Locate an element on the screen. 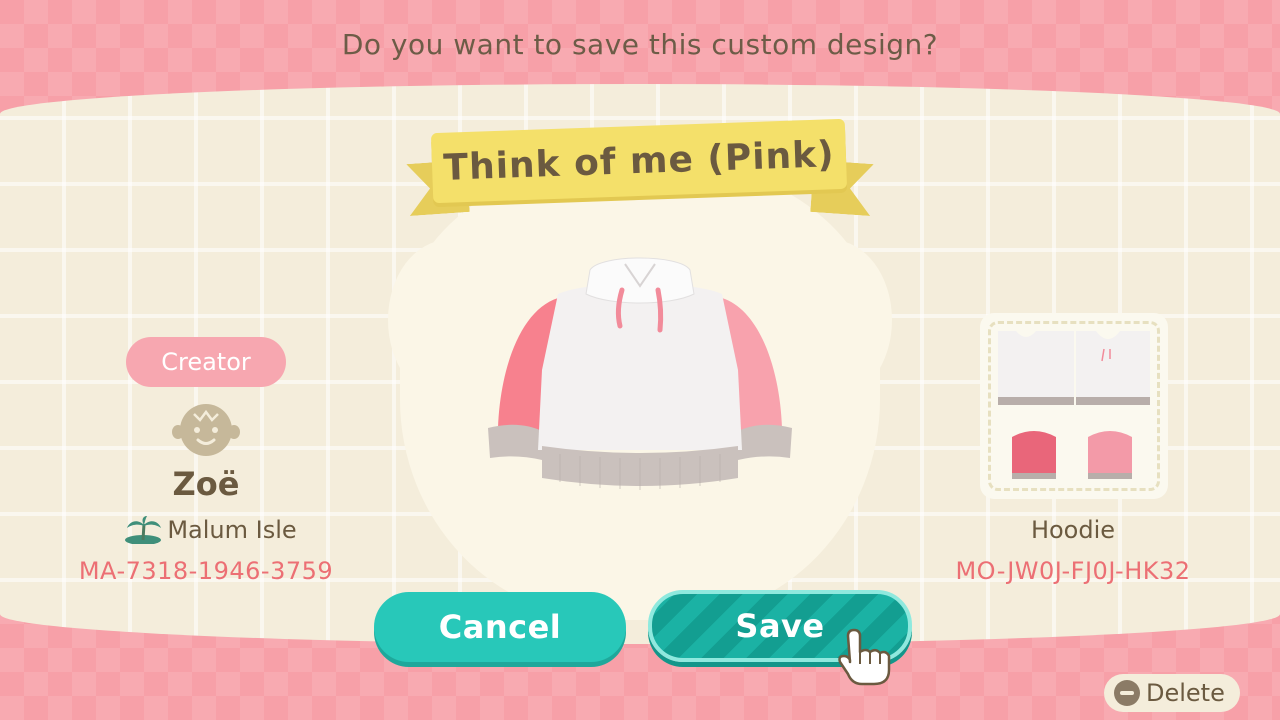  hoodie-preview is located at coordinates (640, 373).